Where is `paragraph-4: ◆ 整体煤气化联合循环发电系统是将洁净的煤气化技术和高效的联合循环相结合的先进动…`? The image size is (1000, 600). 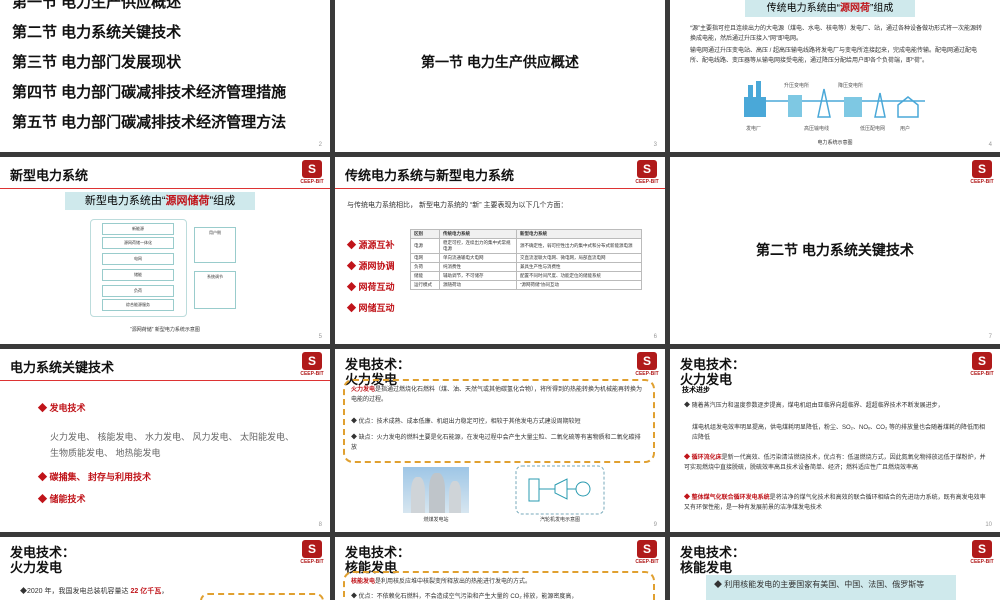
paragraph-4: ◆ 整体煤气化联合循环发电系统是将洁净的煤气化技术和高效的联合循环相结合的先进动… is located at coordinates (835, 503).